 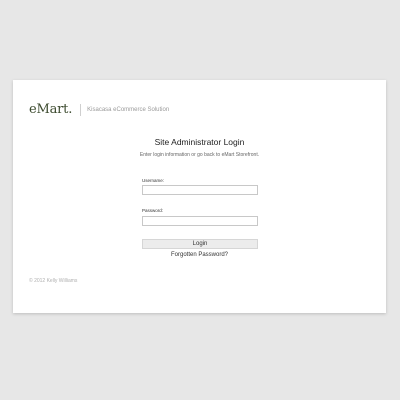 I want to click on password-input, so click(x=200, y=221).